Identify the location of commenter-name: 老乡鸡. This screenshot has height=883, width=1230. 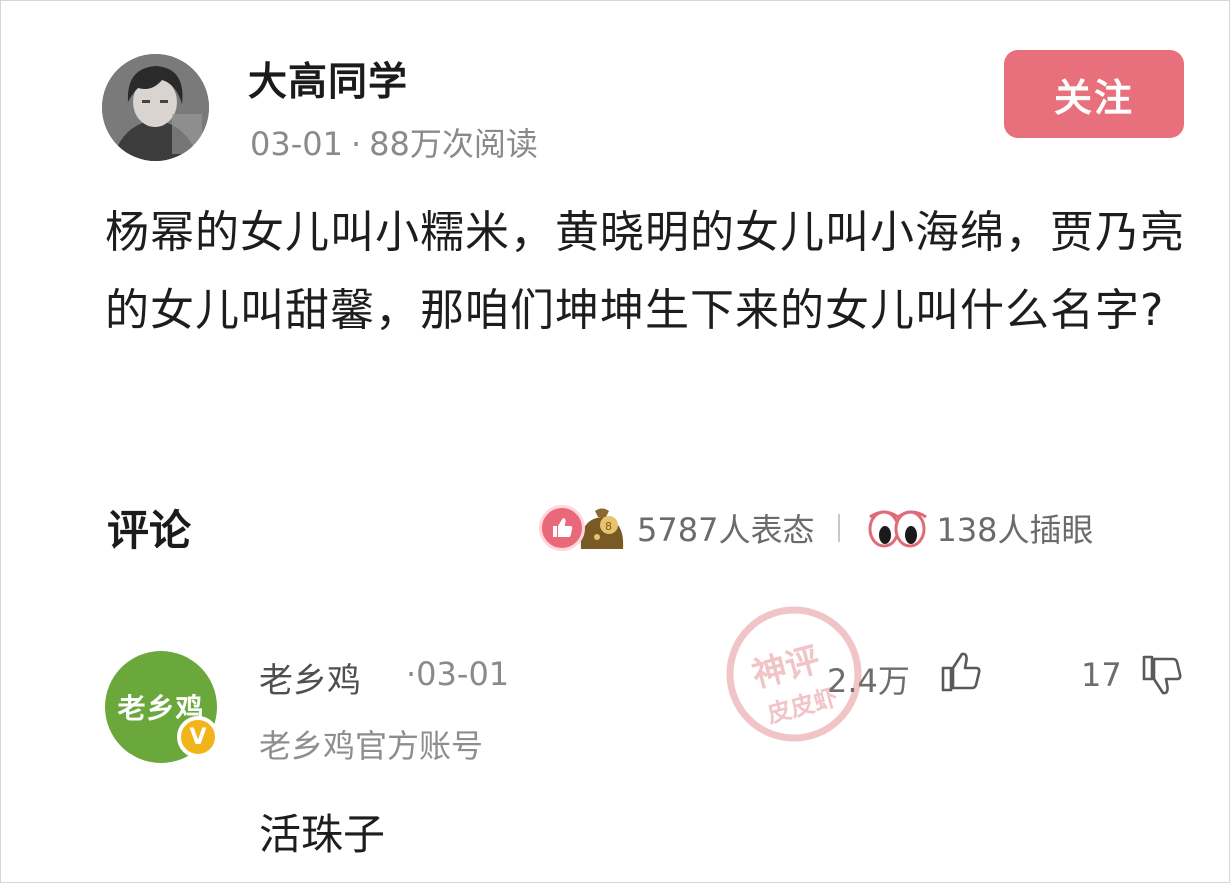
(310, 677).